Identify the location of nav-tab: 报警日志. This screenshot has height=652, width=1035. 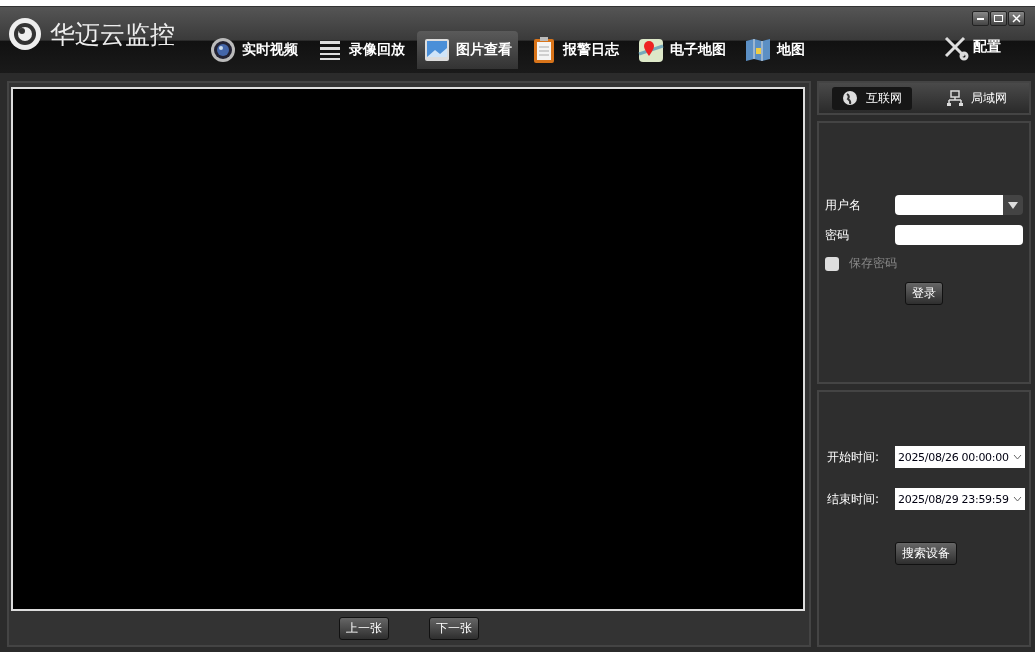
(574, 50).